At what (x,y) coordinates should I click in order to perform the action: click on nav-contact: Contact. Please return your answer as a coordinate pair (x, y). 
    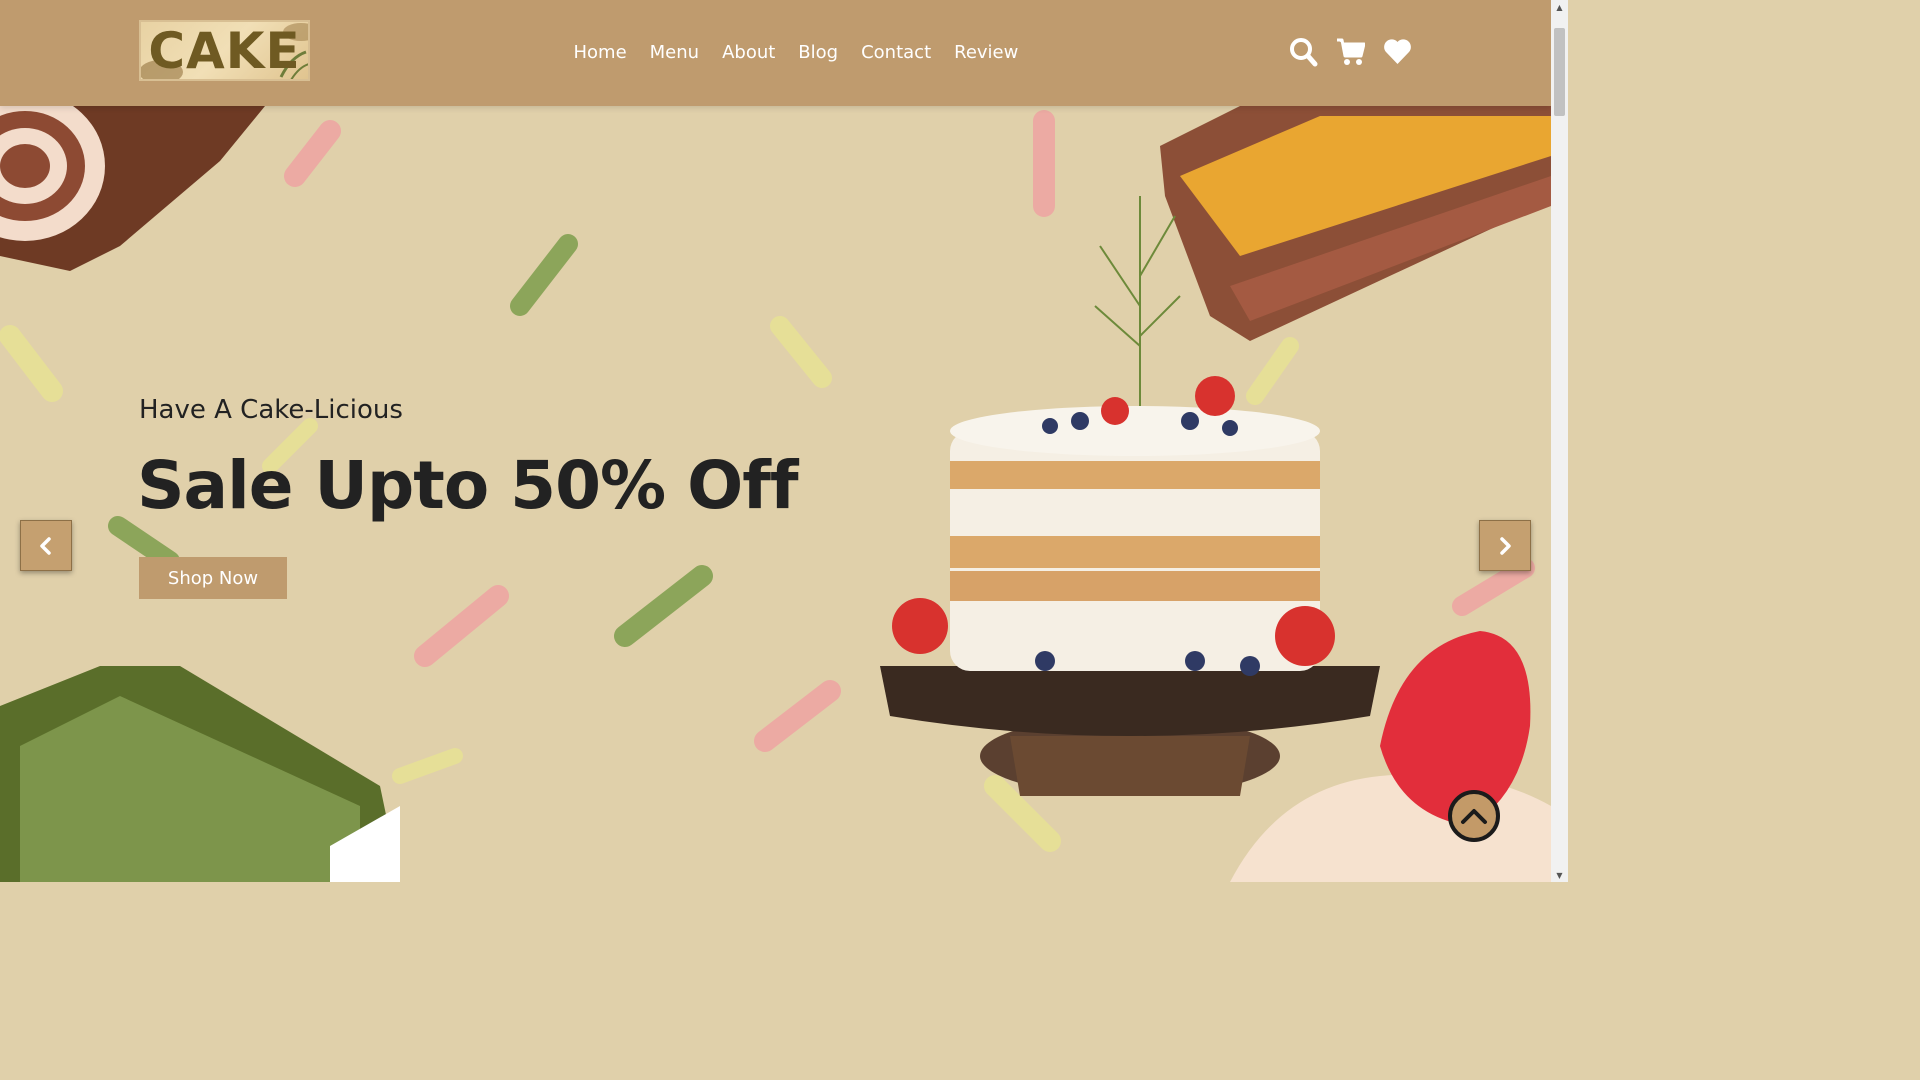
    Looking at the image, I should click on (896, 53).